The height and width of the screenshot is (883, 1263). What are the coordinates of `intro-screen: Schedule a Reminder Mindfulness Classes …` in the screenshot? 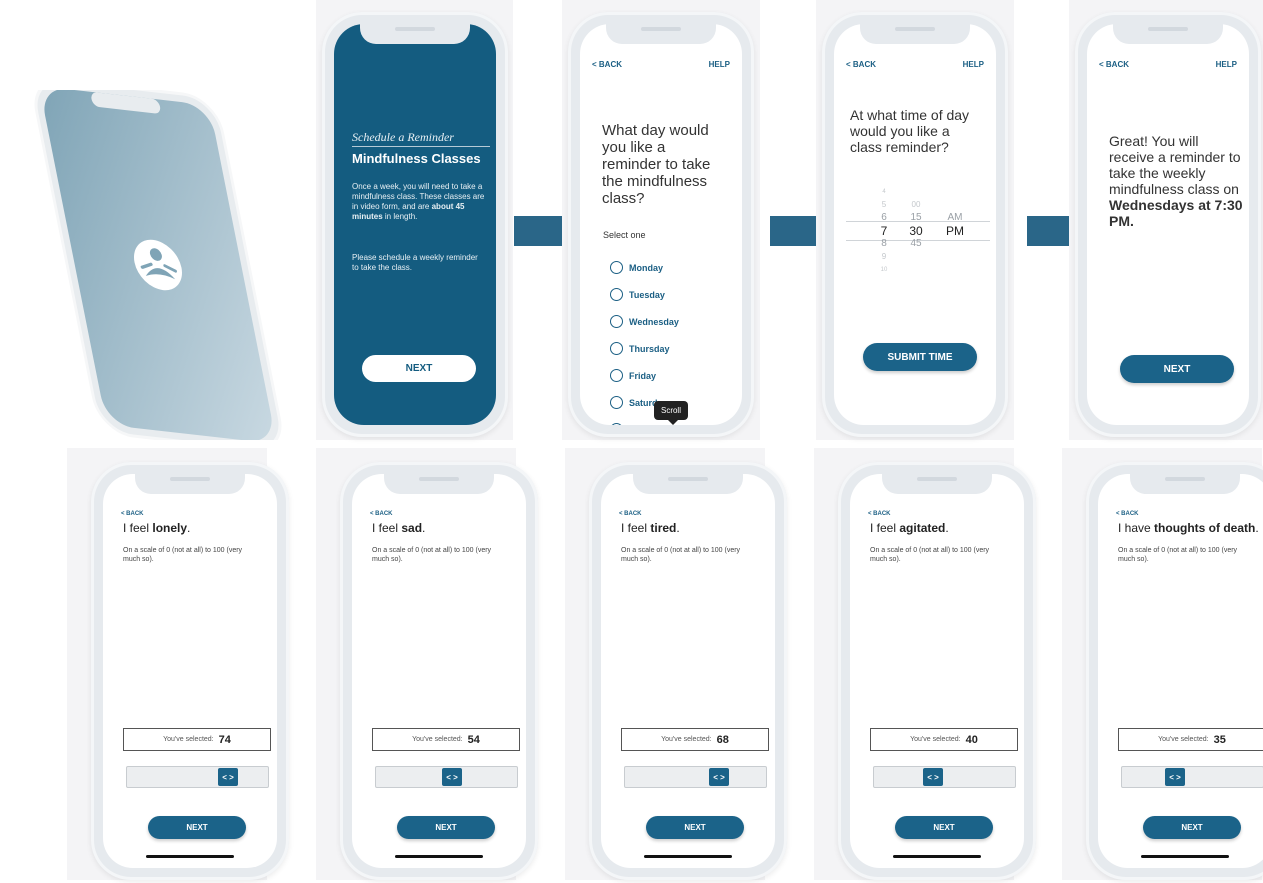 It's located at (415, 224).